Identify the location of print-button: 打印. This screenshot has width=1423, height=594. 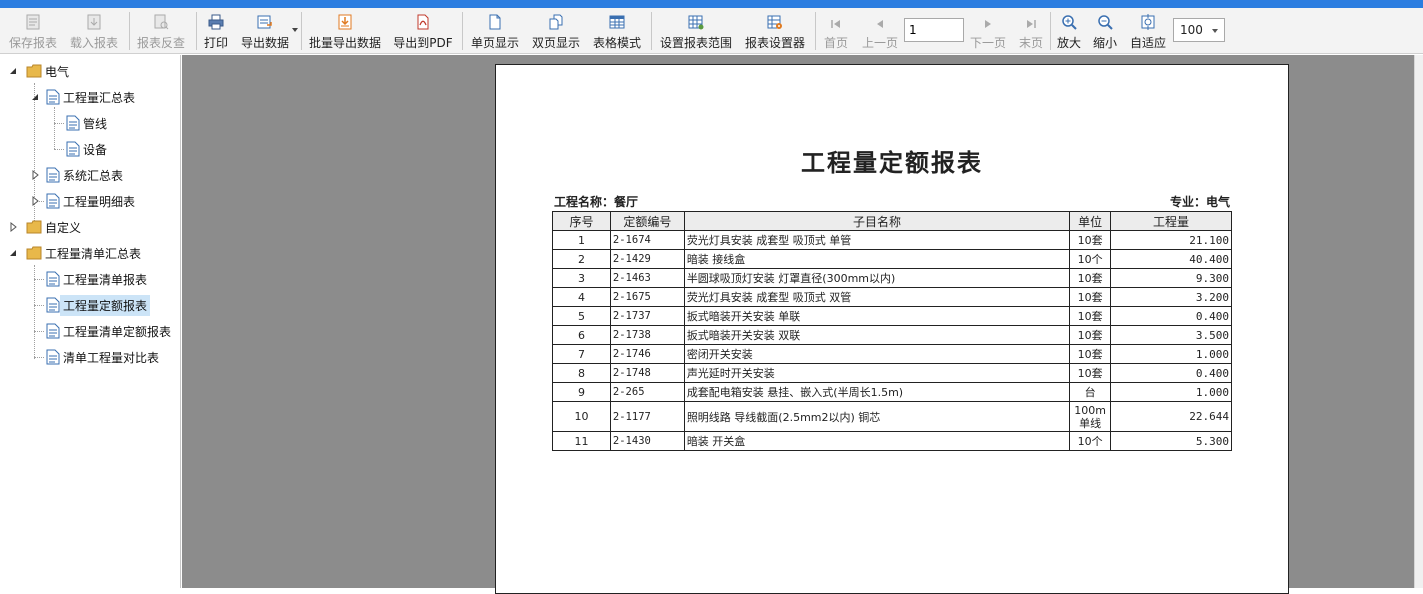
(216, 31).